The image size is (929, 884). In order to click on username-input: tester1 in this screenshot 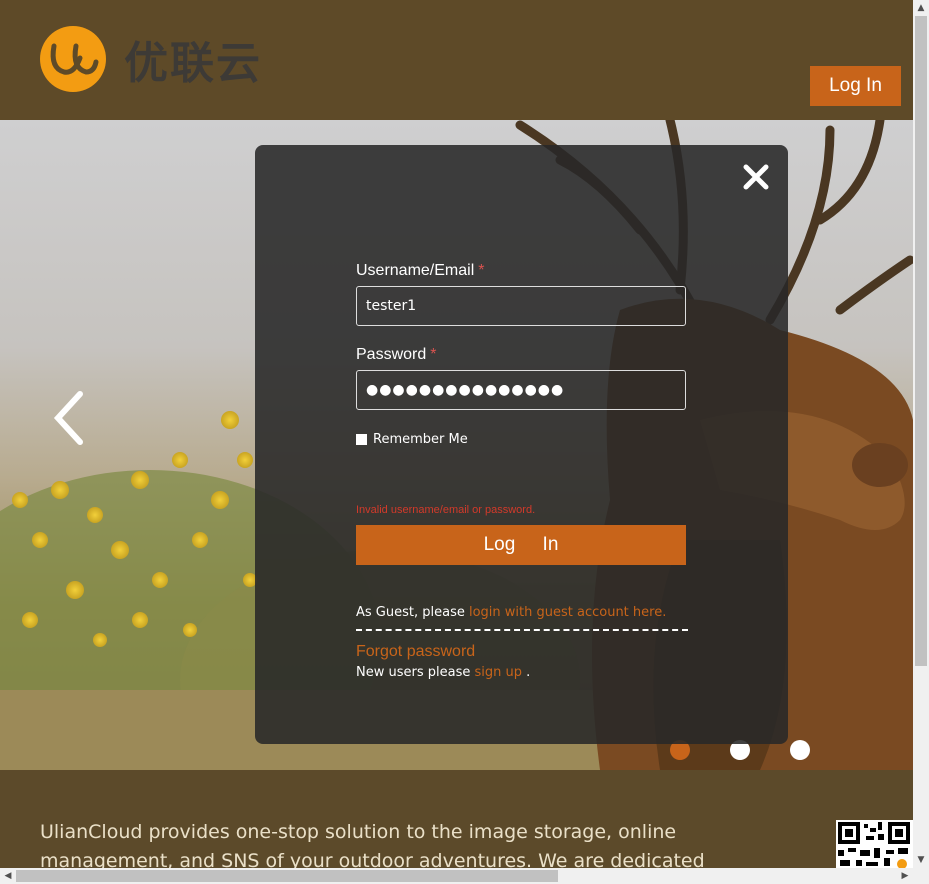, I will do `click(521, 306)`.